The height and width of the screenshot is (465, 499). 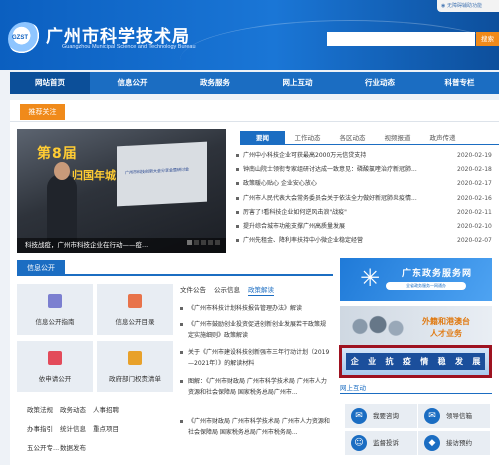 I want to click on doc-item: 关于《广州市建设科技创新强市三年行动计划（2019—2021年）》的解读材料, so click(x=255, y=358).